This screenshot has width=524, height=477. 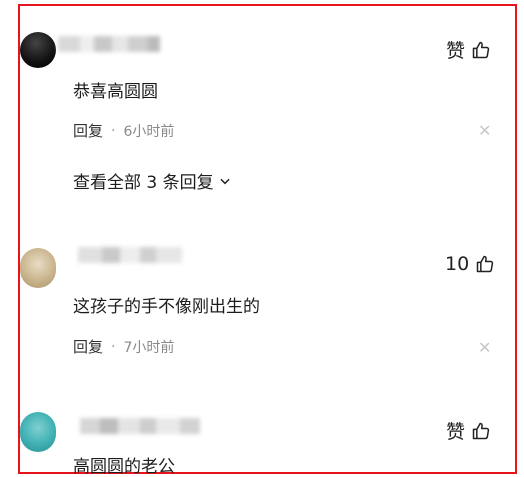 What do you see at coordinates (143, 183) in the screenshot?
I see `view-all-replies-label: 查看全部 3 条回复` at bounding box center [143, 183].